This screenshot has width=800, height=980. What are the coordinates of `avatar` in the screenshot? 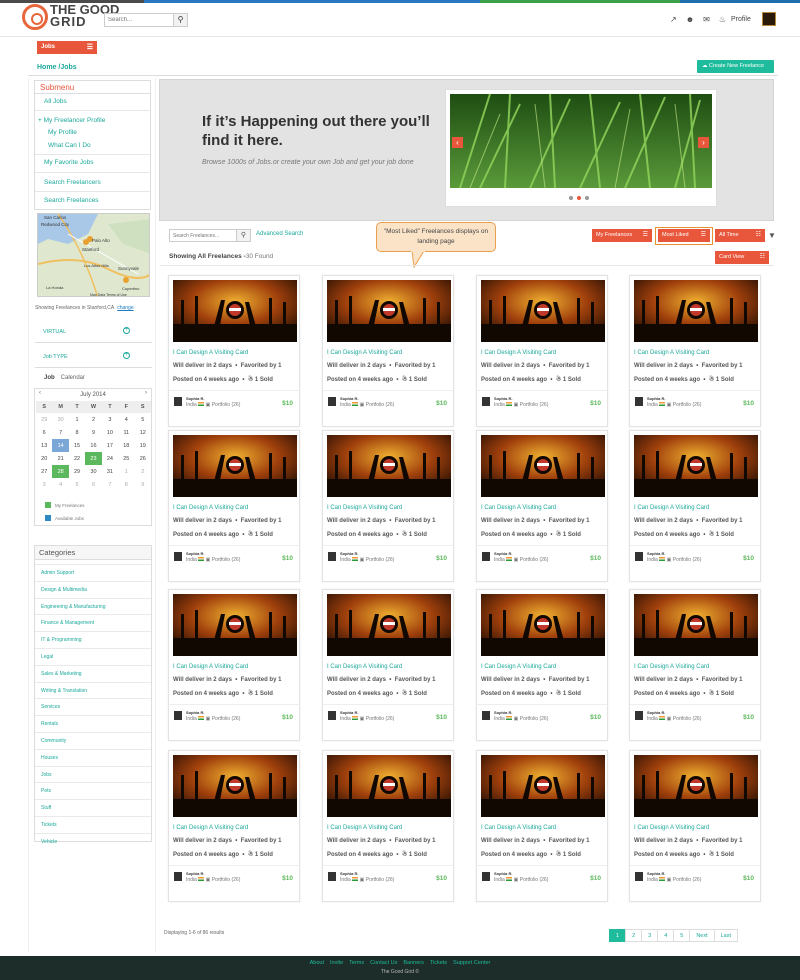 It's located at (769, 19).